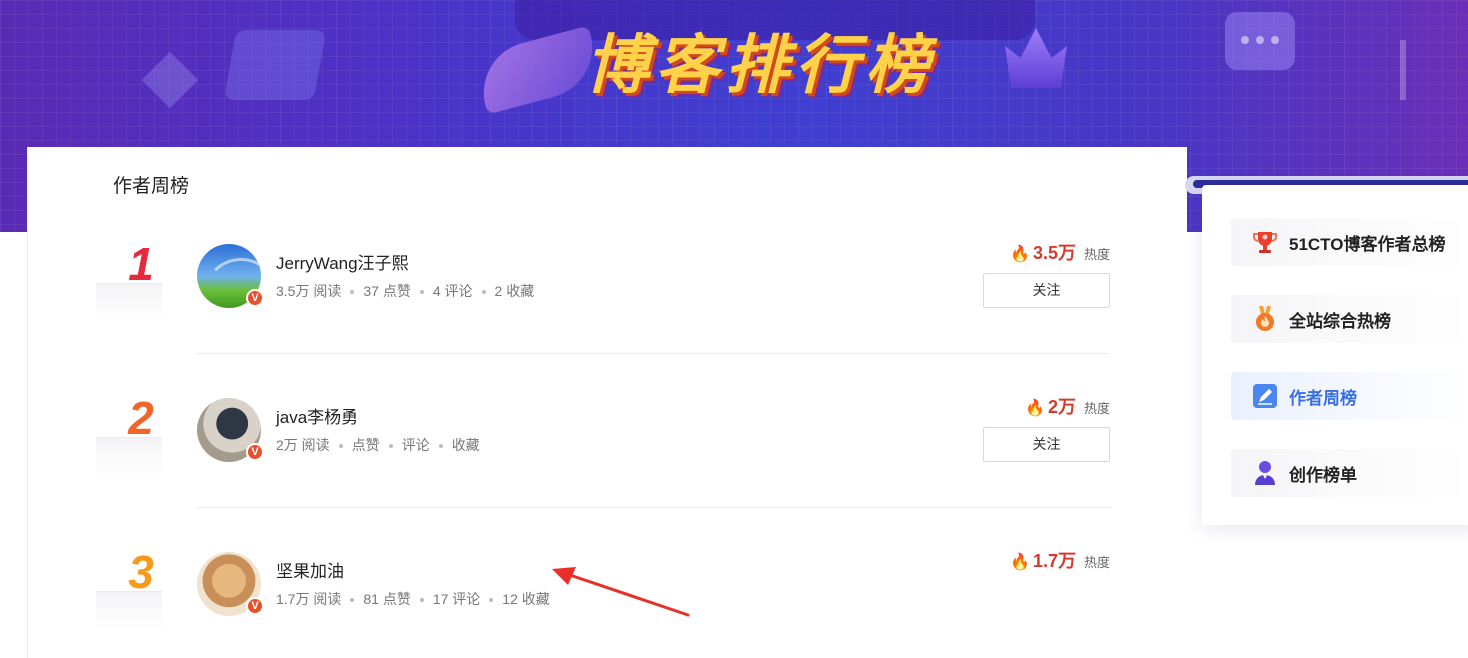 This screenshot has width=1468, height=658. I want to click on comment-count: 4 评论, so click(452, 291).